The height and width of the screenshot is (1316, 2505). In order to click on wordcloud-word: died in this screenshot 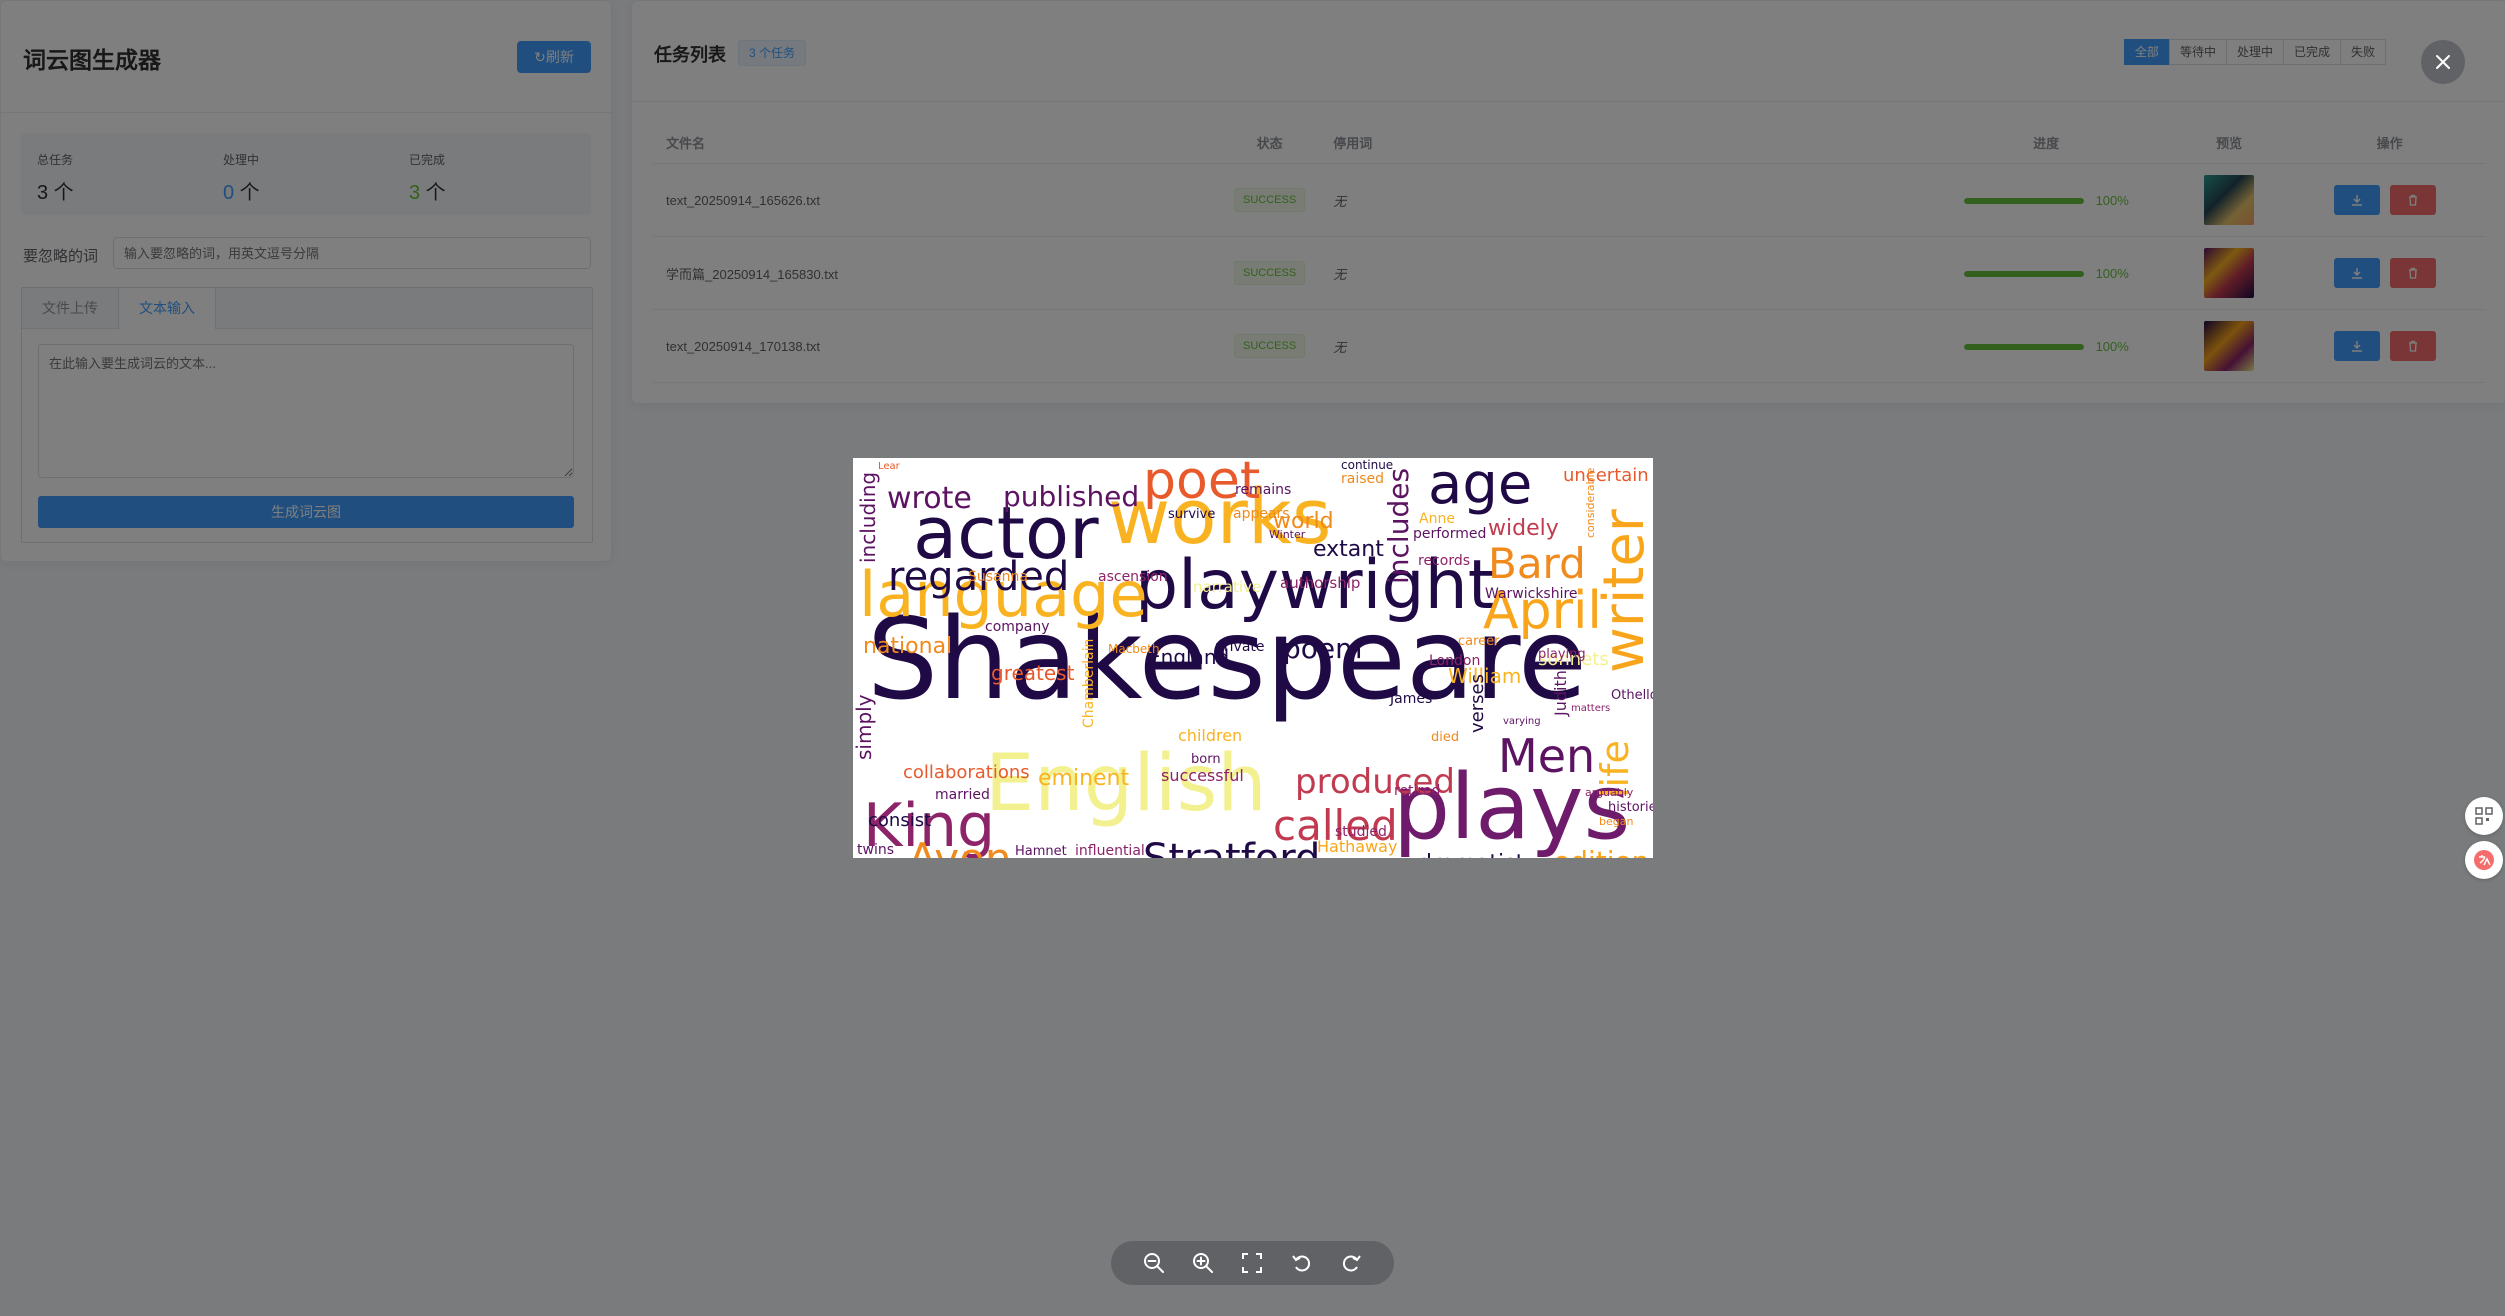, I will do `click(1445, 737)`.